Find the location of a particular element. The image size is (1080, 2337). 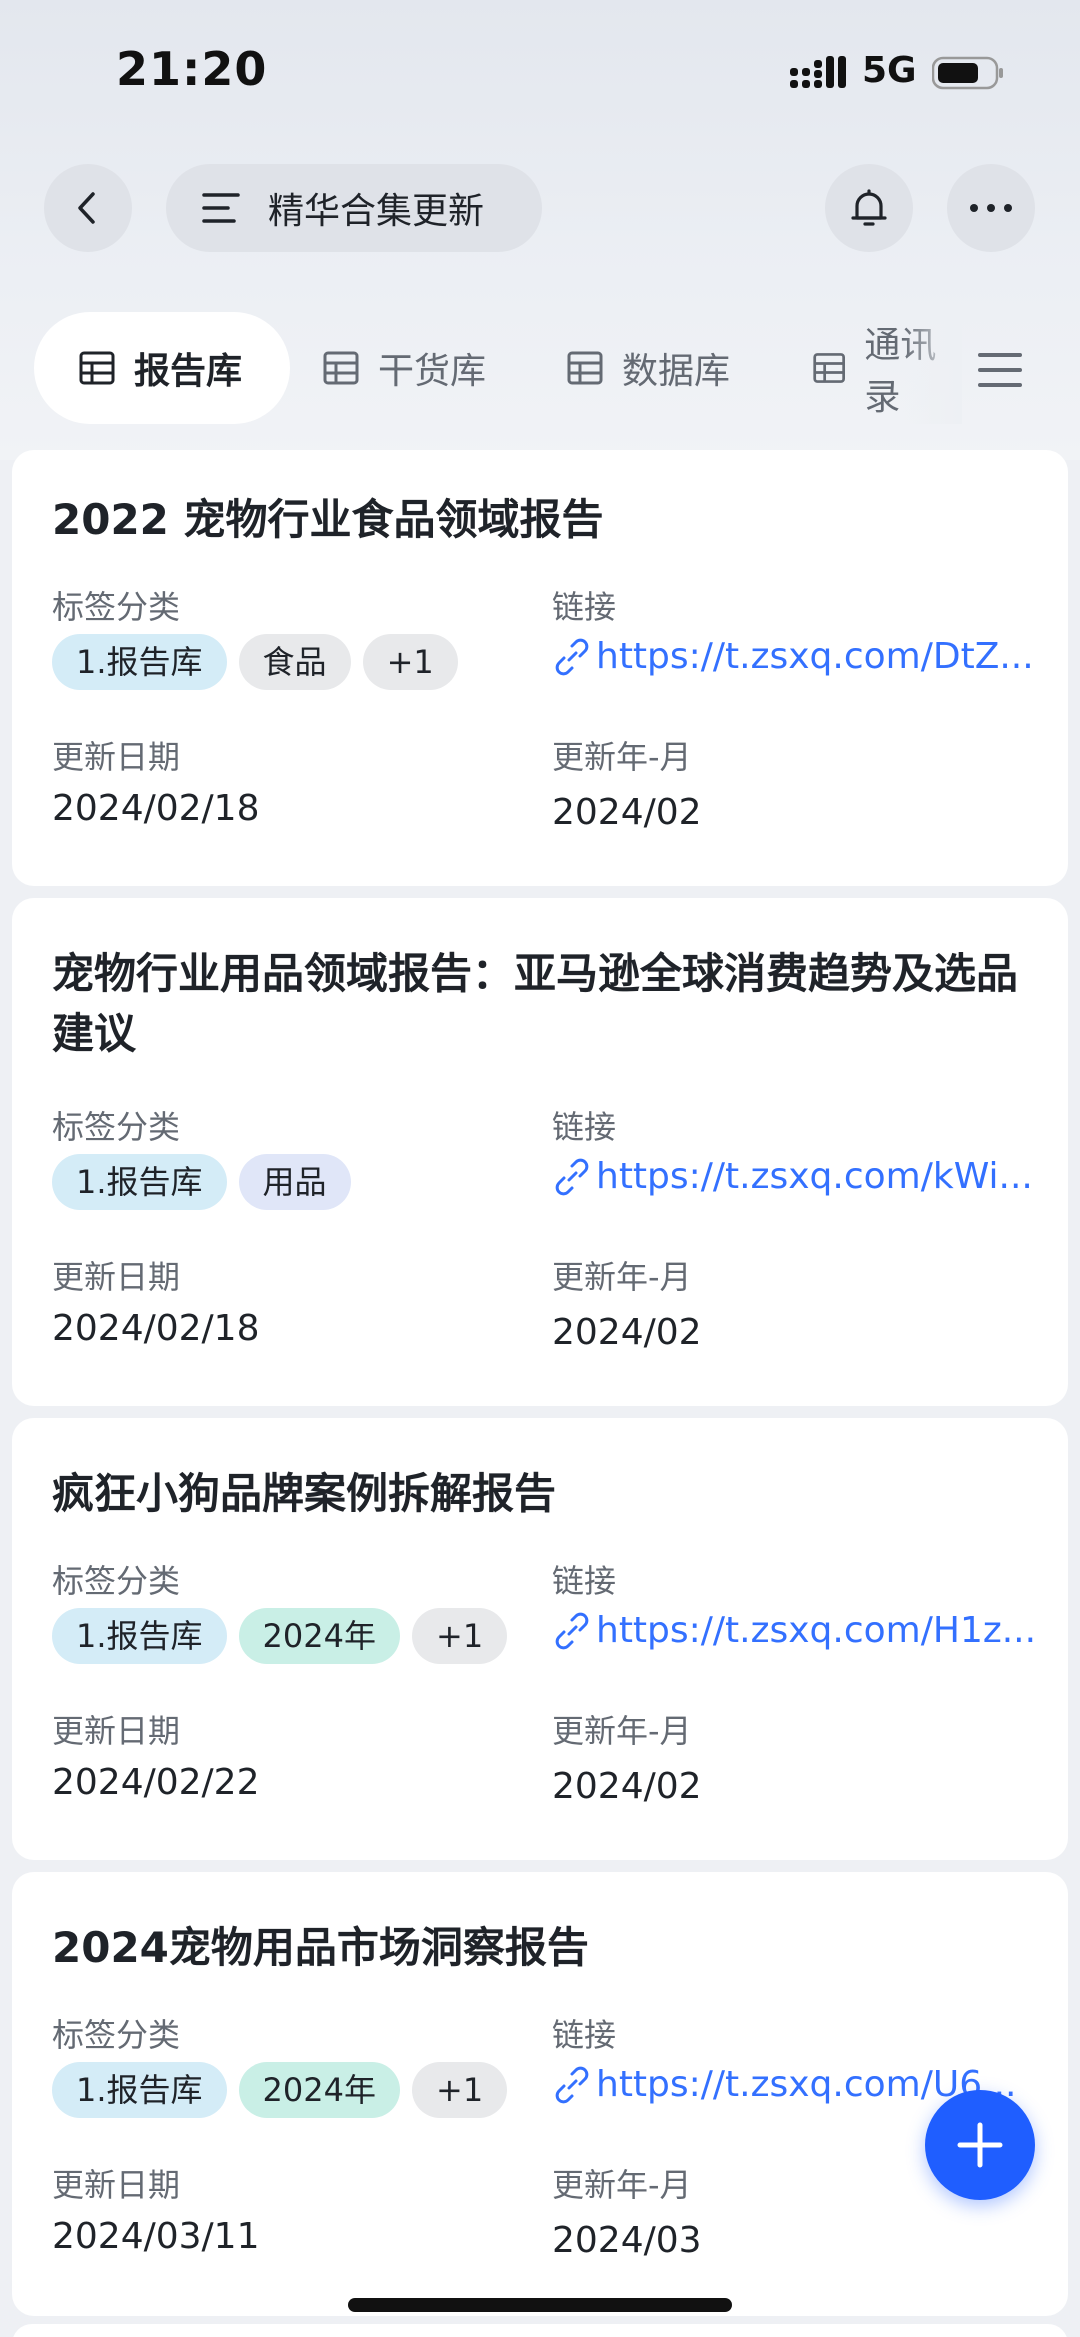

more-button is located at coordinates (991, 208).